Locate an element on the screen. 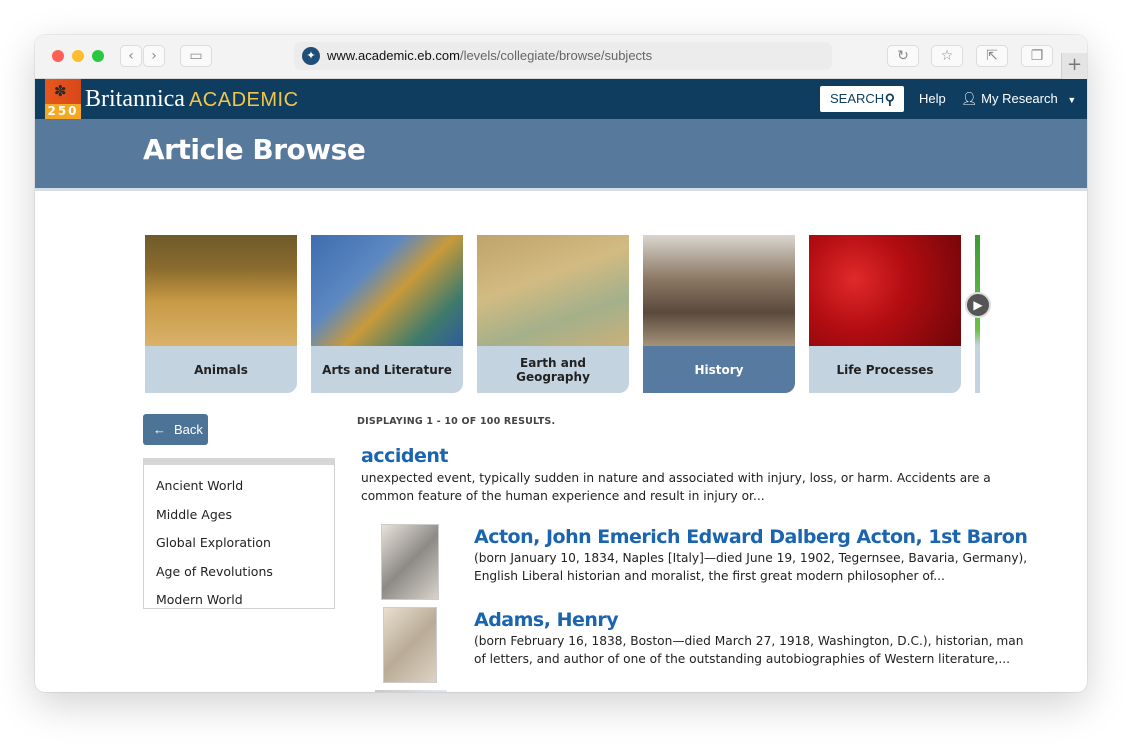  result-title-link: accident is located at coordinates (404, 456).